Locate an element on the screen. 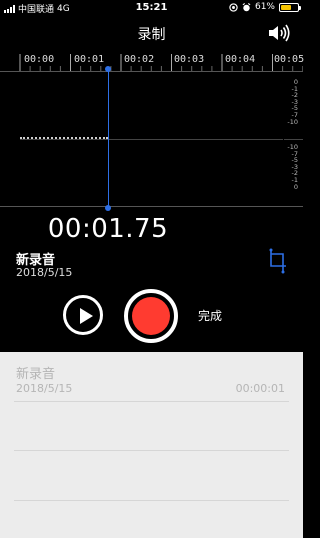  record-icon is located at coordinates (151, 316).